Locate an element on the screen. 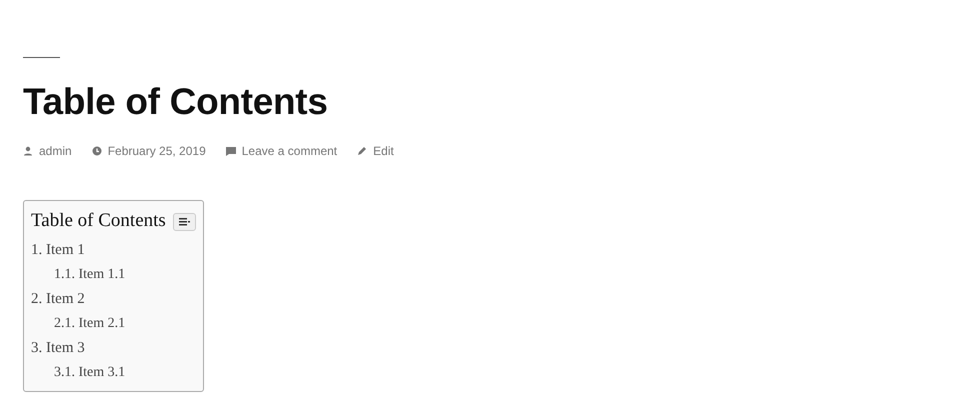 The image size is (978, 412). clock-icon is located at coordinates (97, 151).